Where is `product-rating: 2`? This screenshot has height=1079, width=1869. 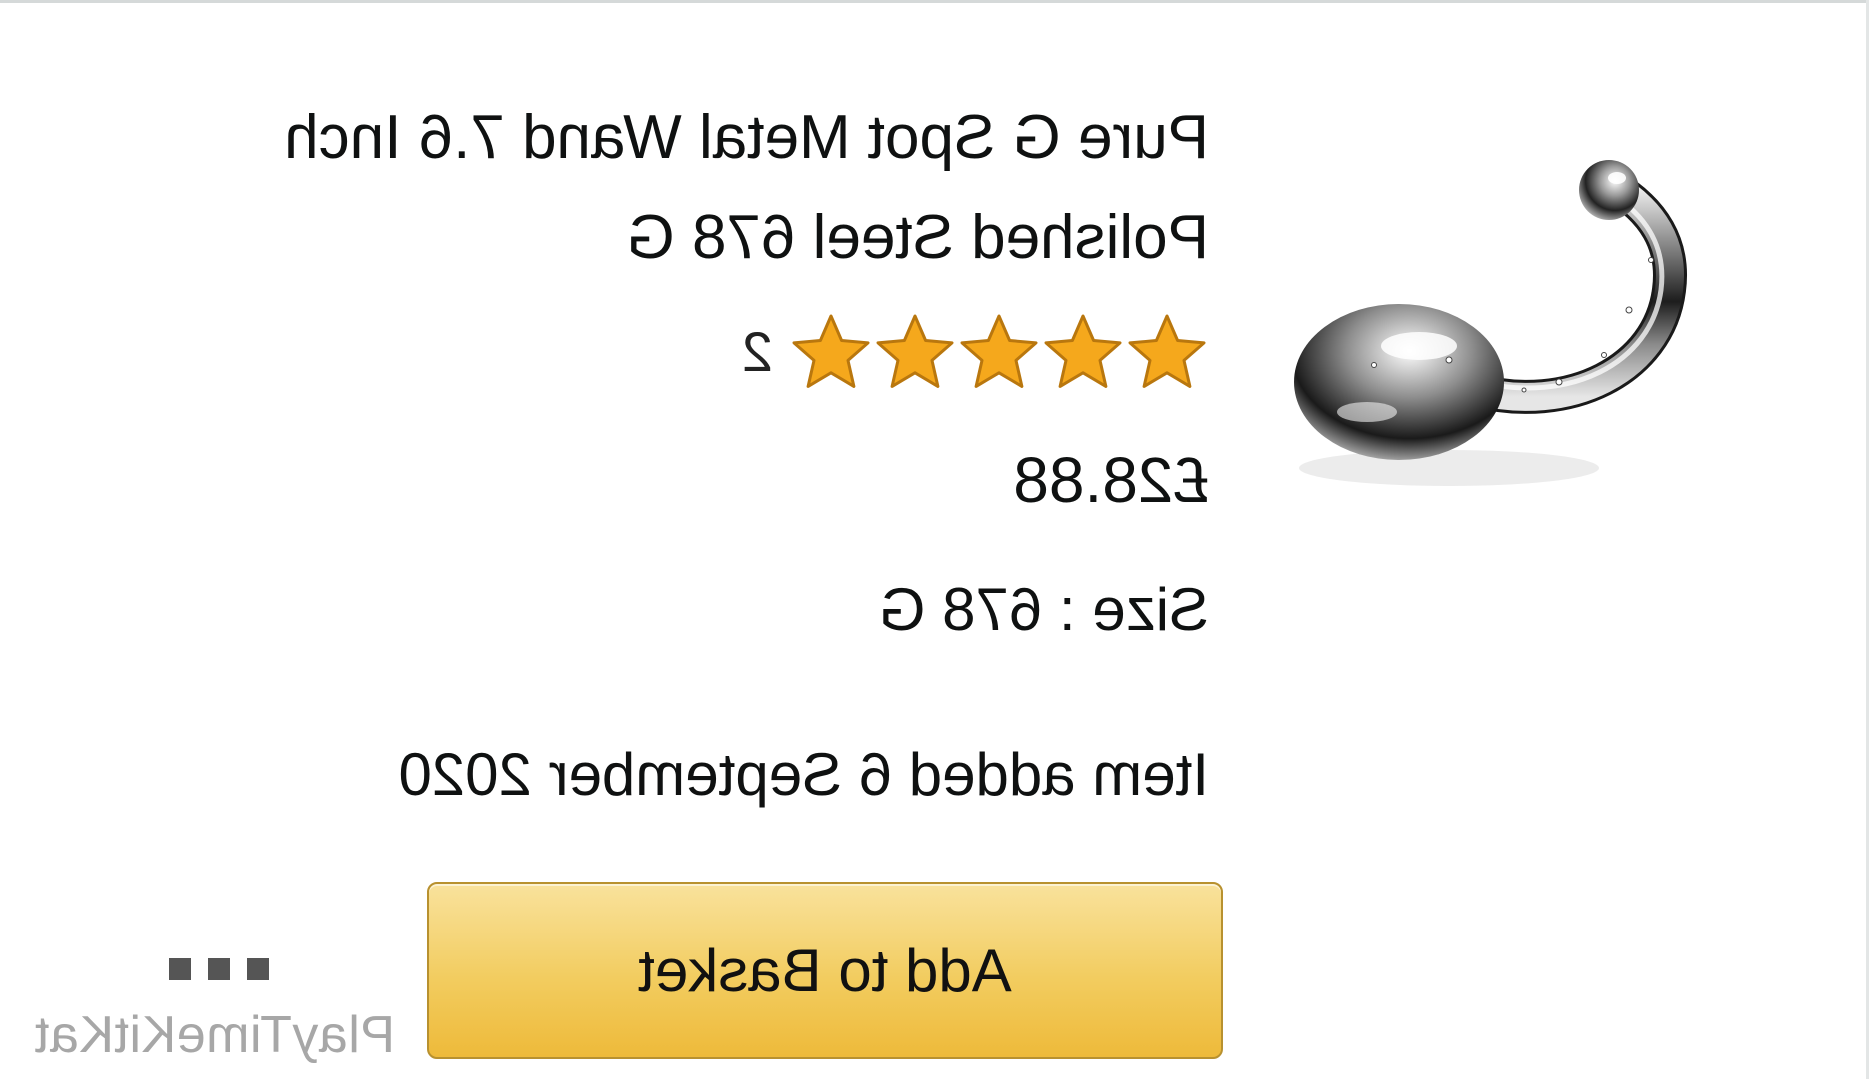
product-rating: 2 is located at coordinates (975, 352).